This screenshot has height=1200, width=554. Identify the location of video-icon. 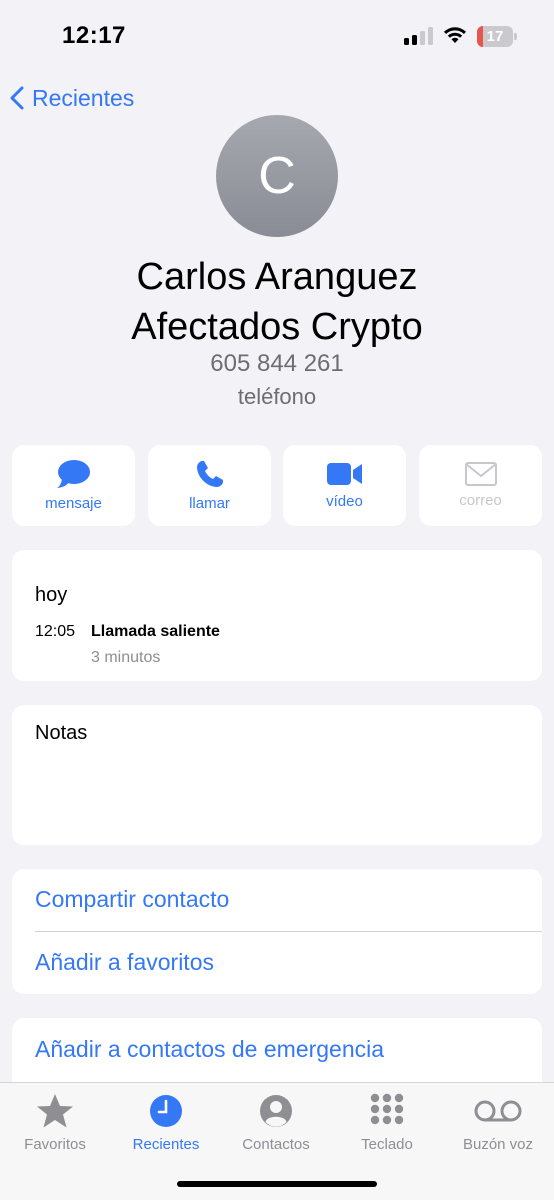
(344, 474).